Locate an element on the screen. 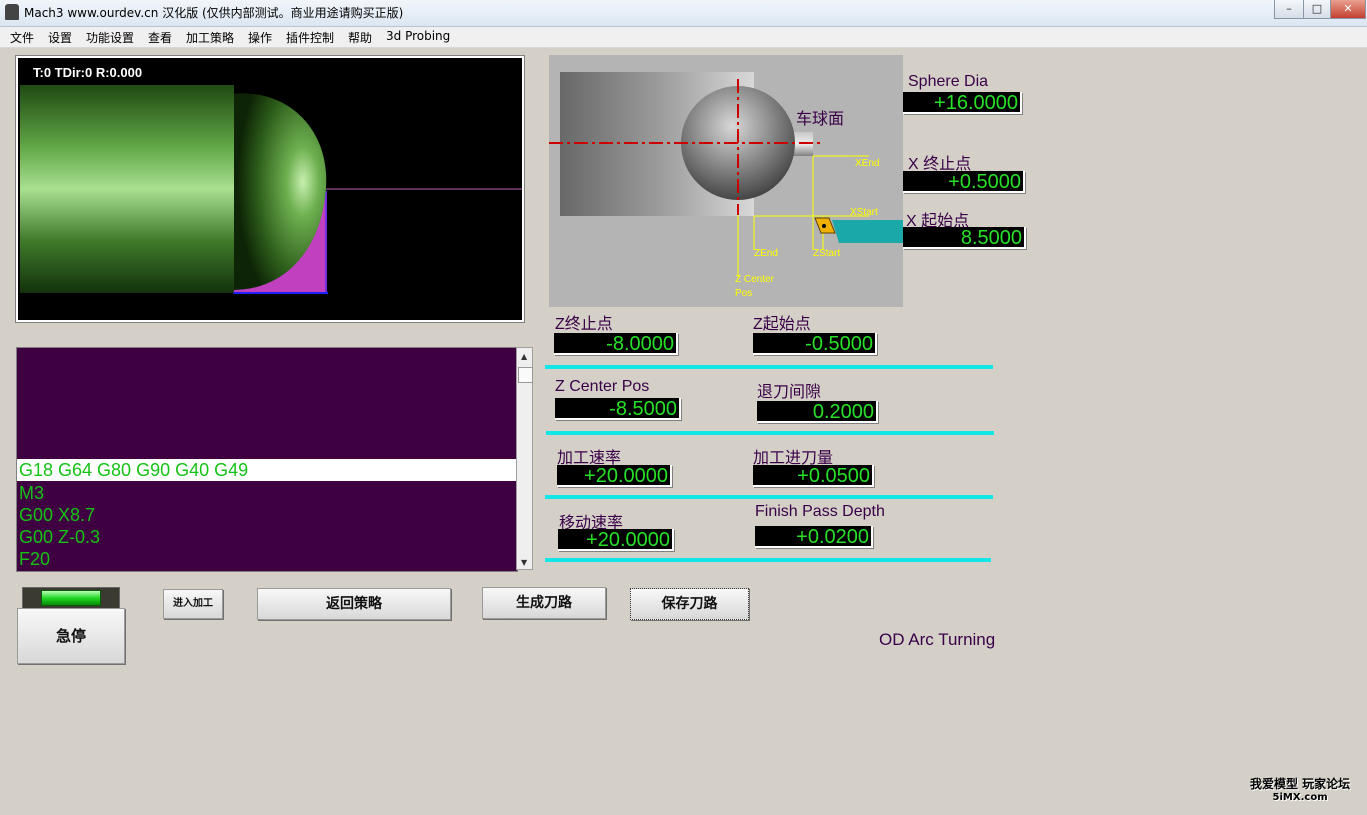  z-end-label: Z终止点 is located at coordinates (584, 324).